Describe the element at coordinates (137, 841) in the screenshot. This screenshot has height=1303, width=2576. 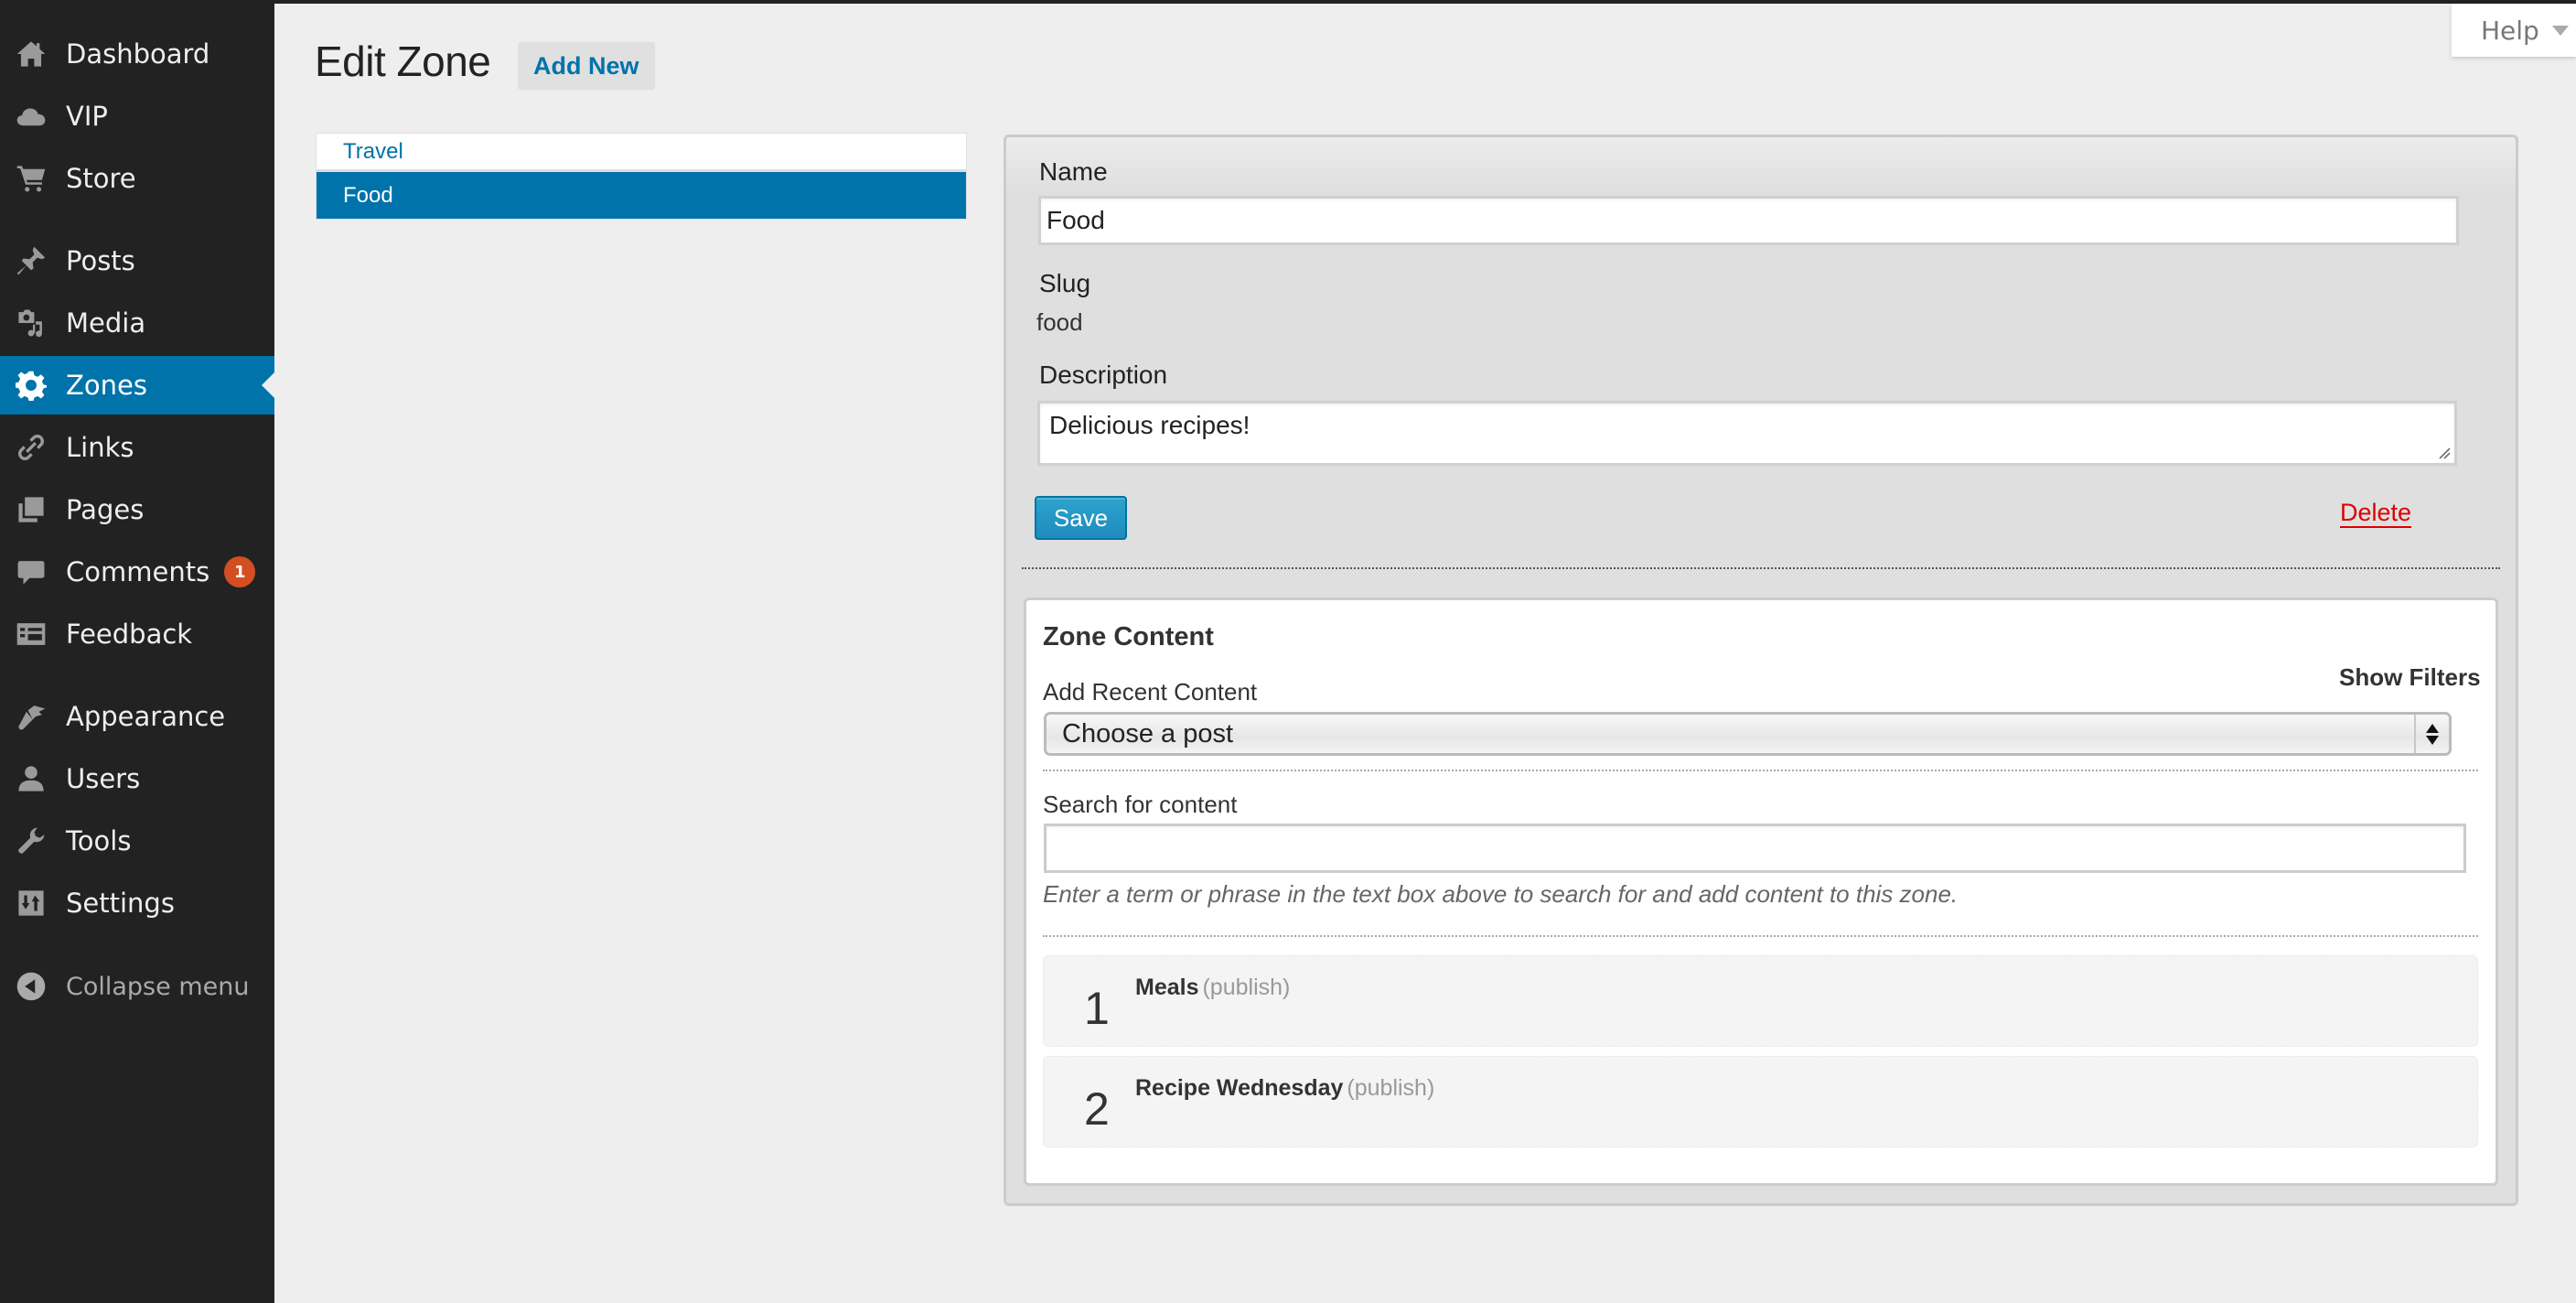
I see `sidebar-item-tools: Tools` at that location.